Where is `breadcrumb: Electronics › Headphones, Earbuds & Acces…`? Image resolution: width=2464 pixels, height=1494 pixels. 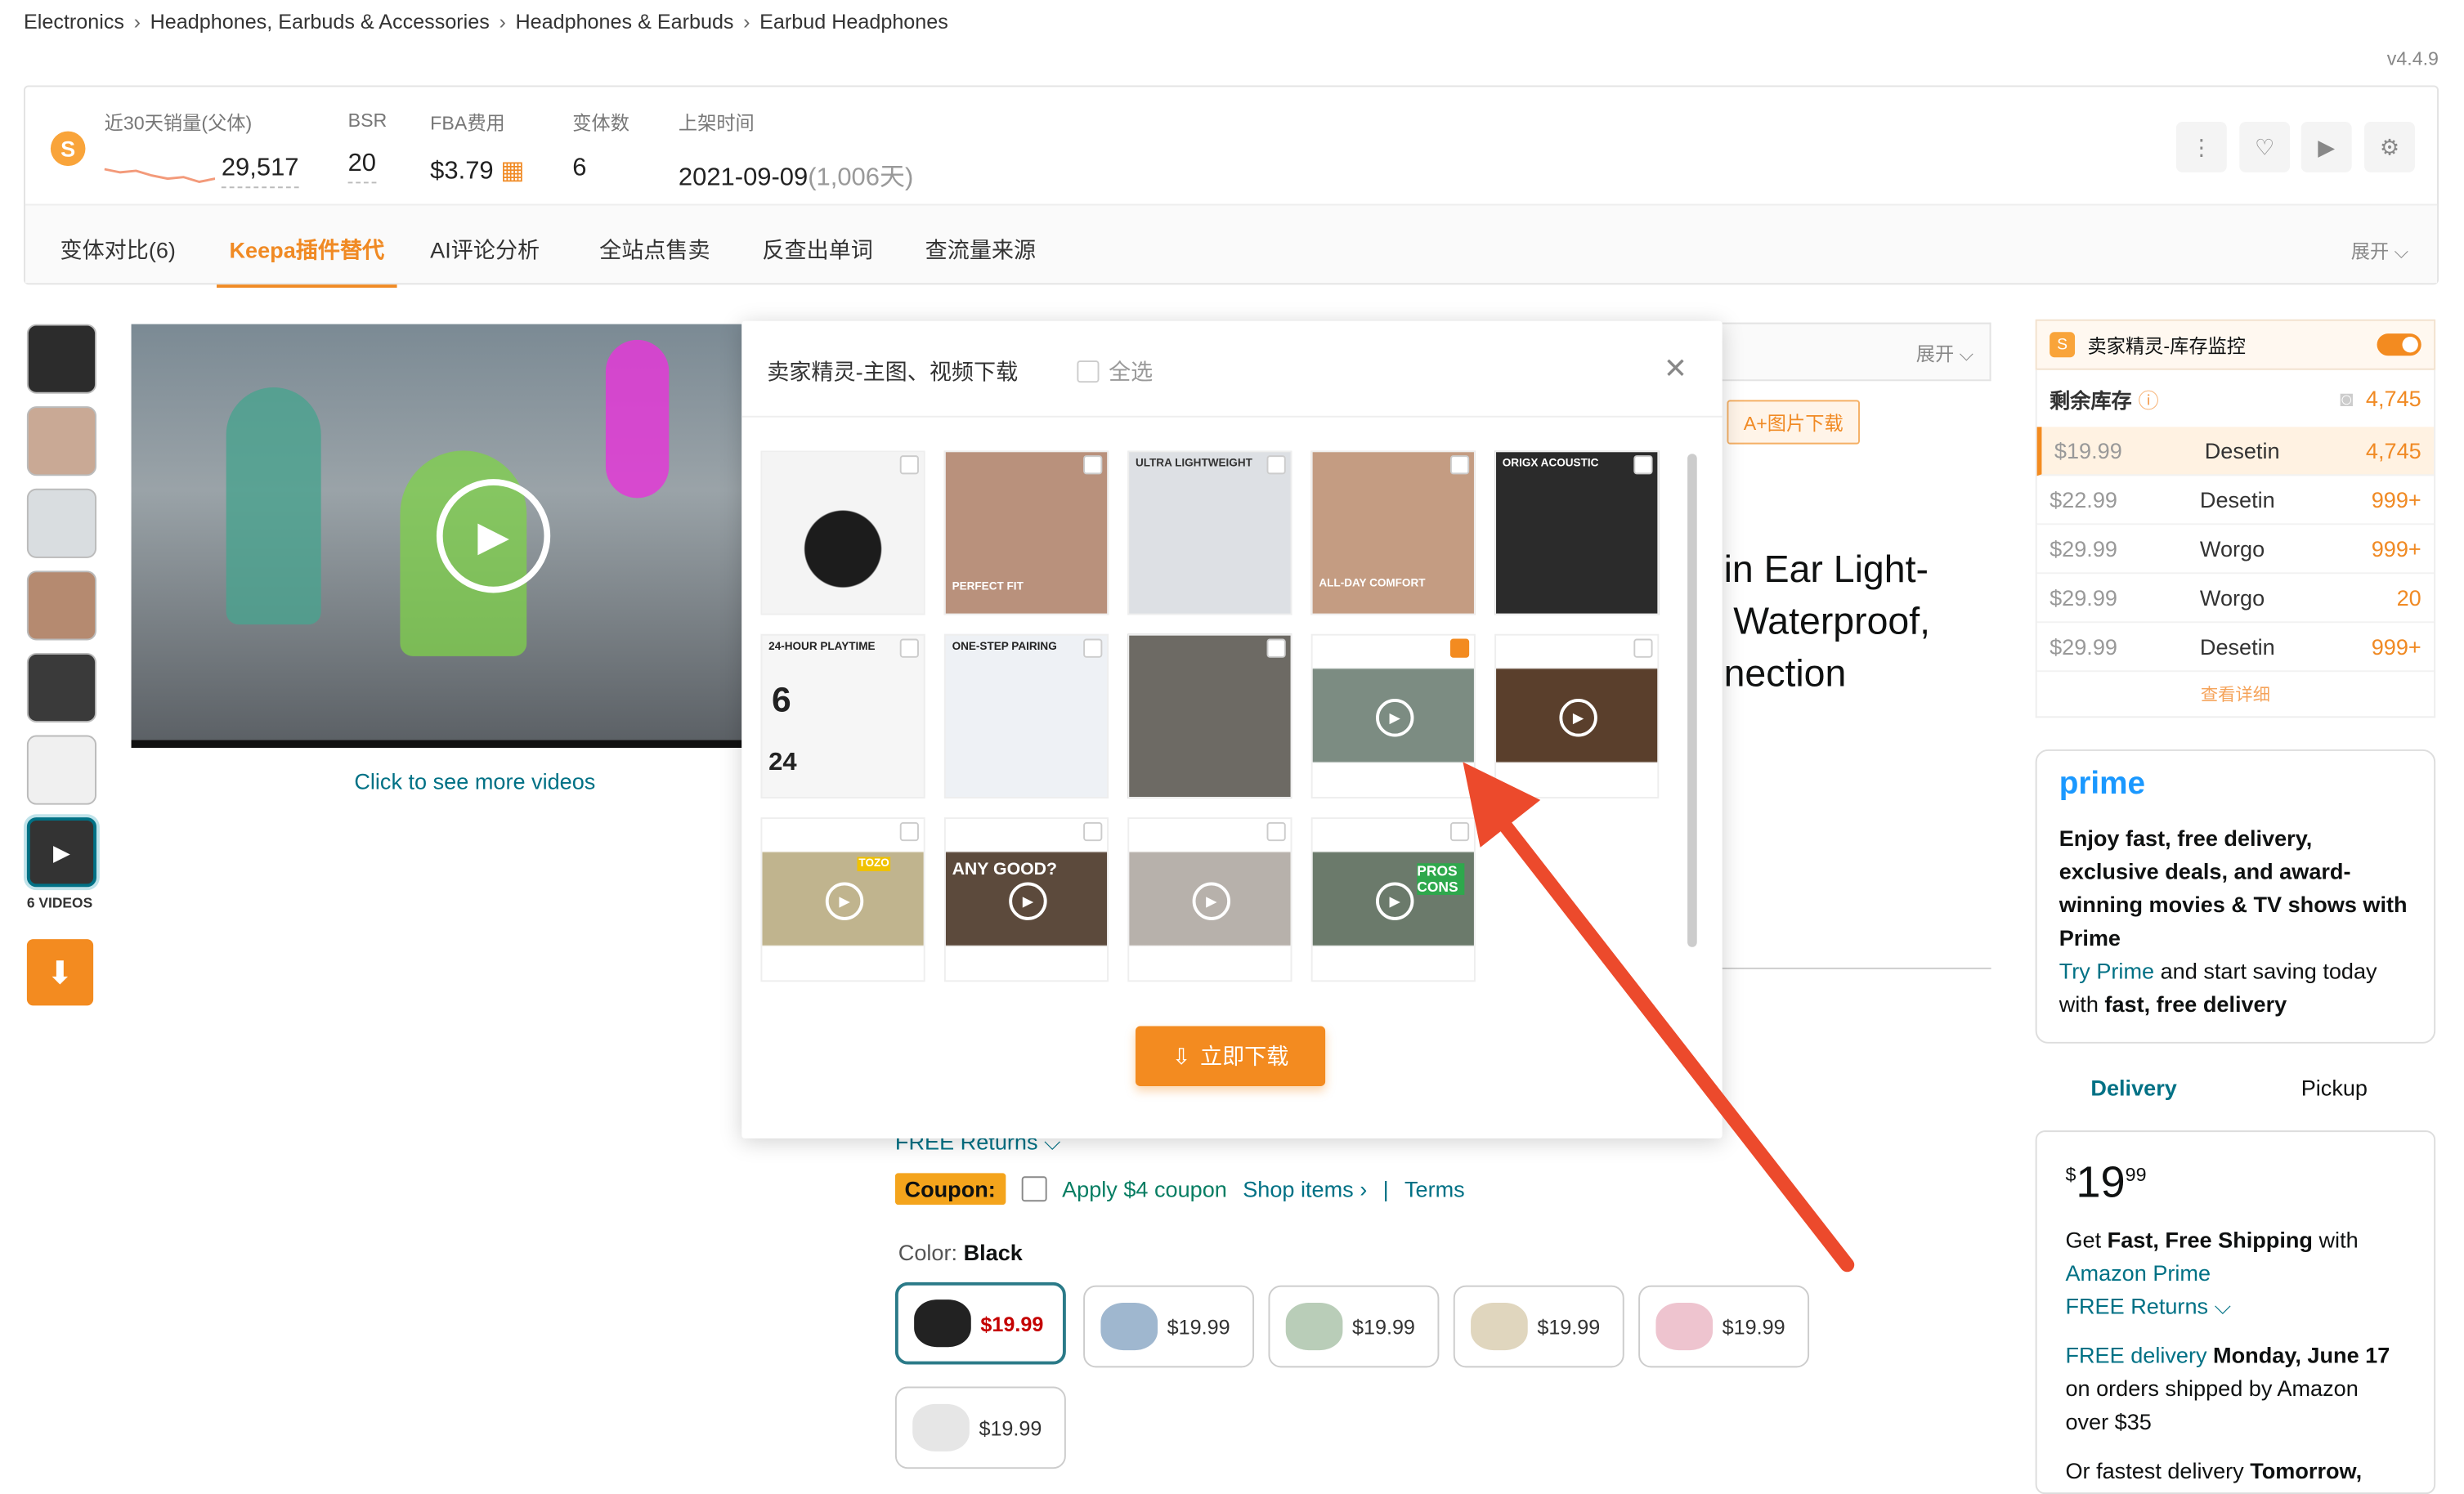 breadcrumb: Electronics › Headphones, Earbuds & Acces… is located at coordinates (486, 21).